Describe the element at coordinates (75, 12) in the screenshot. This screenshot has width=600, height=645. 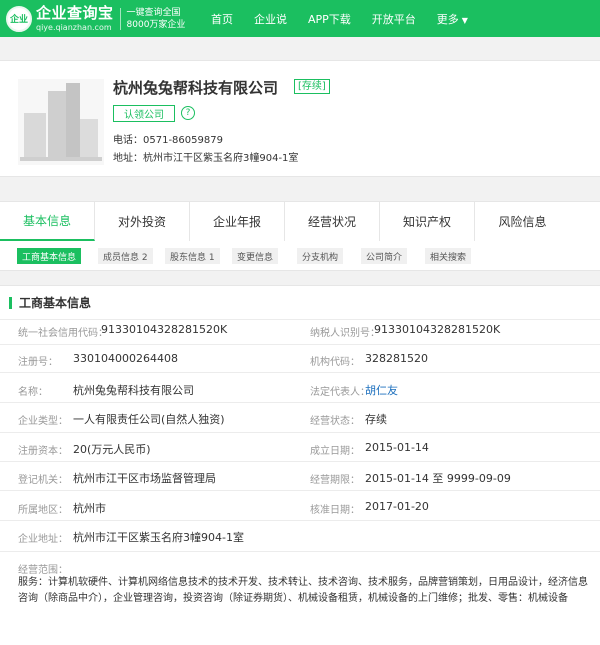
I see `logo-name: 企业查询宝` at that location.